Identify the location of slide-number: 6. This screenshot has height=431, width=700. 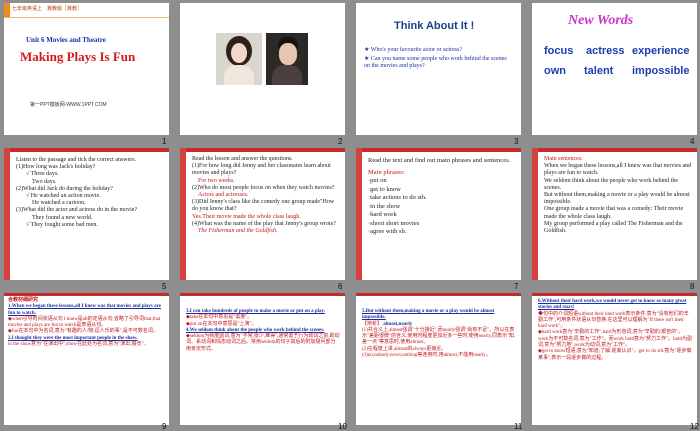
(340, 286).